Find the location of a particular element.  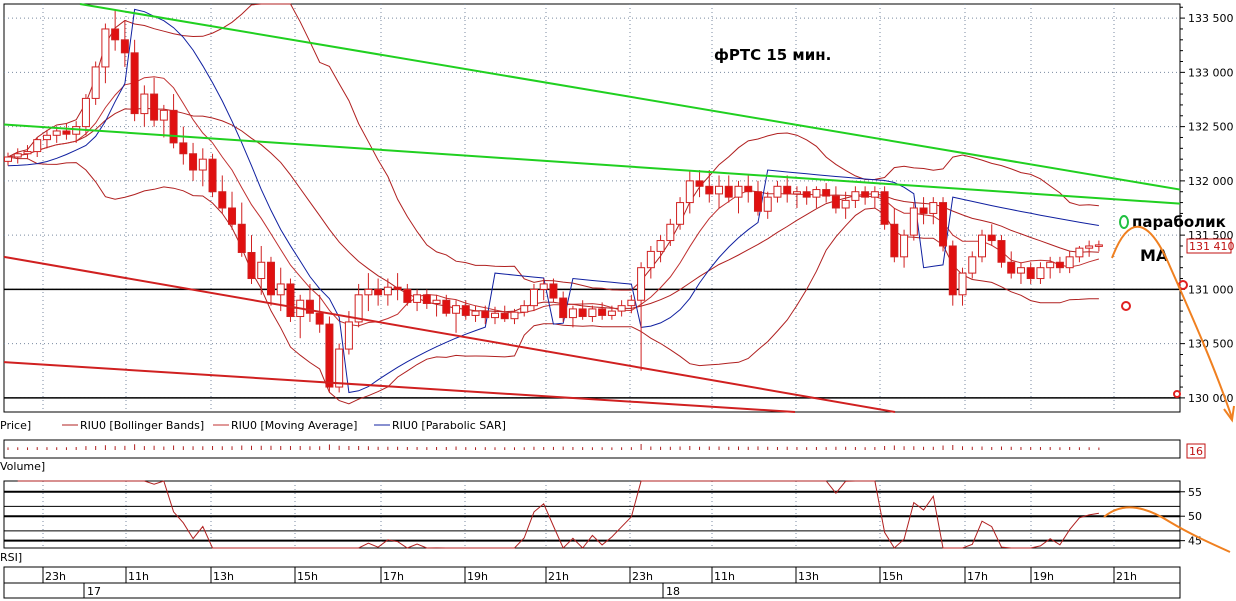

y-tick-label: 130 500 is located at coordinates (1211, 344).